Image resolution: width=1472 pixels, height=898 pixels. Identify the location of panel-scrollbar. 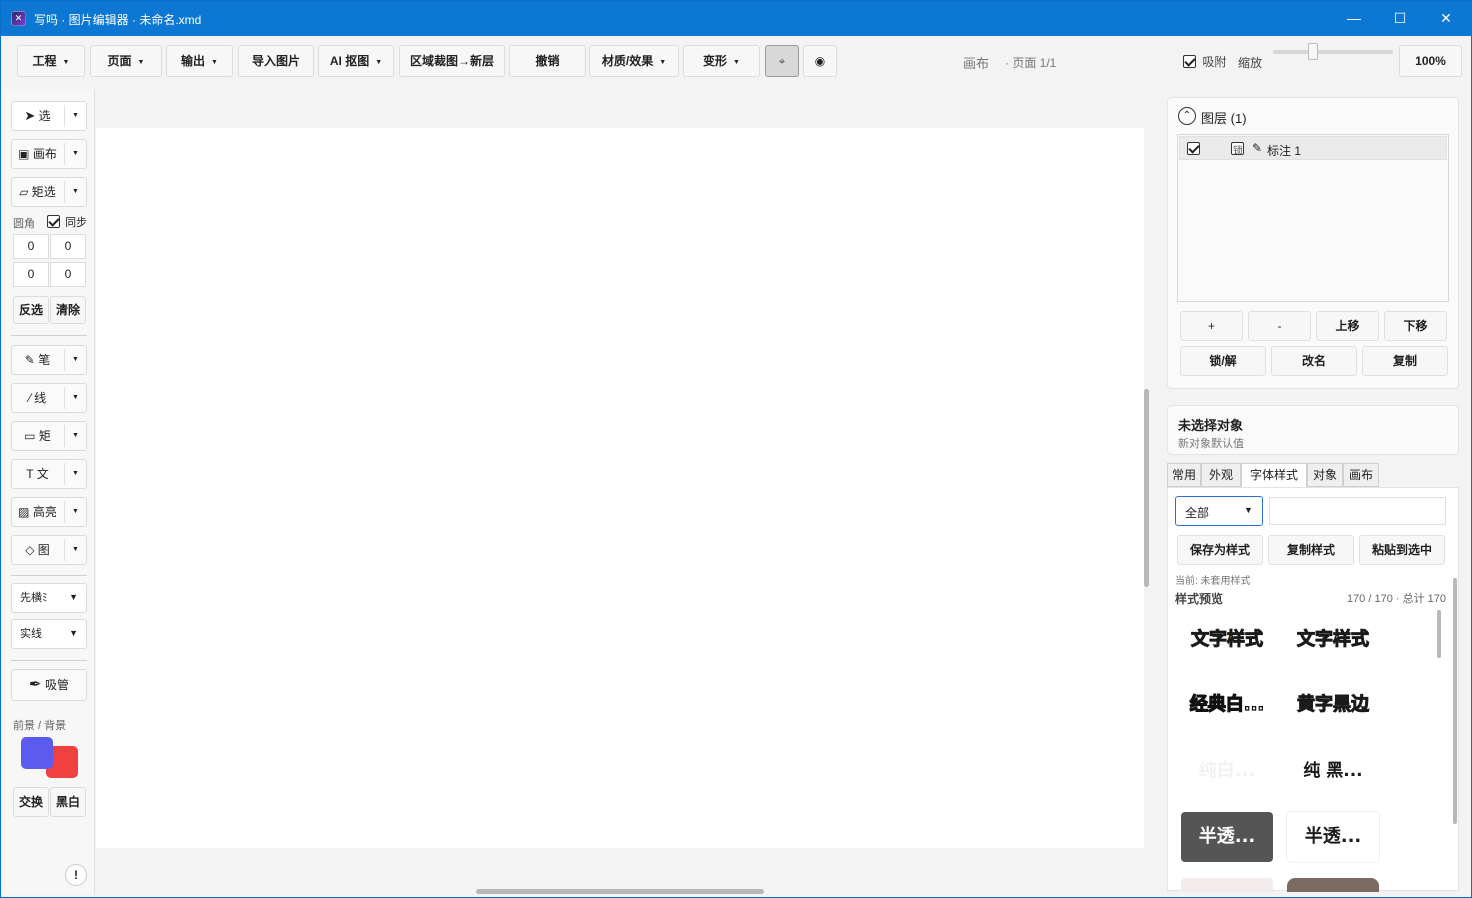
(1455, 701).